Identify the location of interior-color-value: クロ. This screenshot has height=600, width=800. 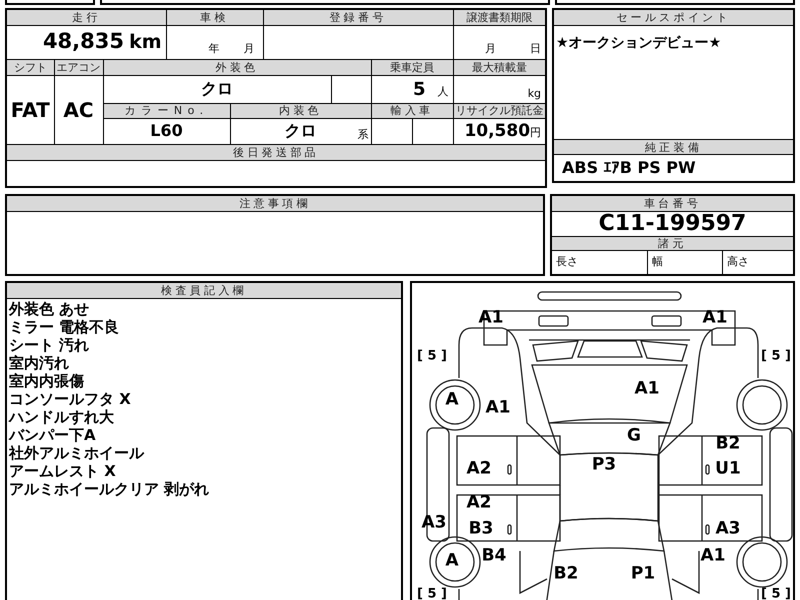
(300, 130).